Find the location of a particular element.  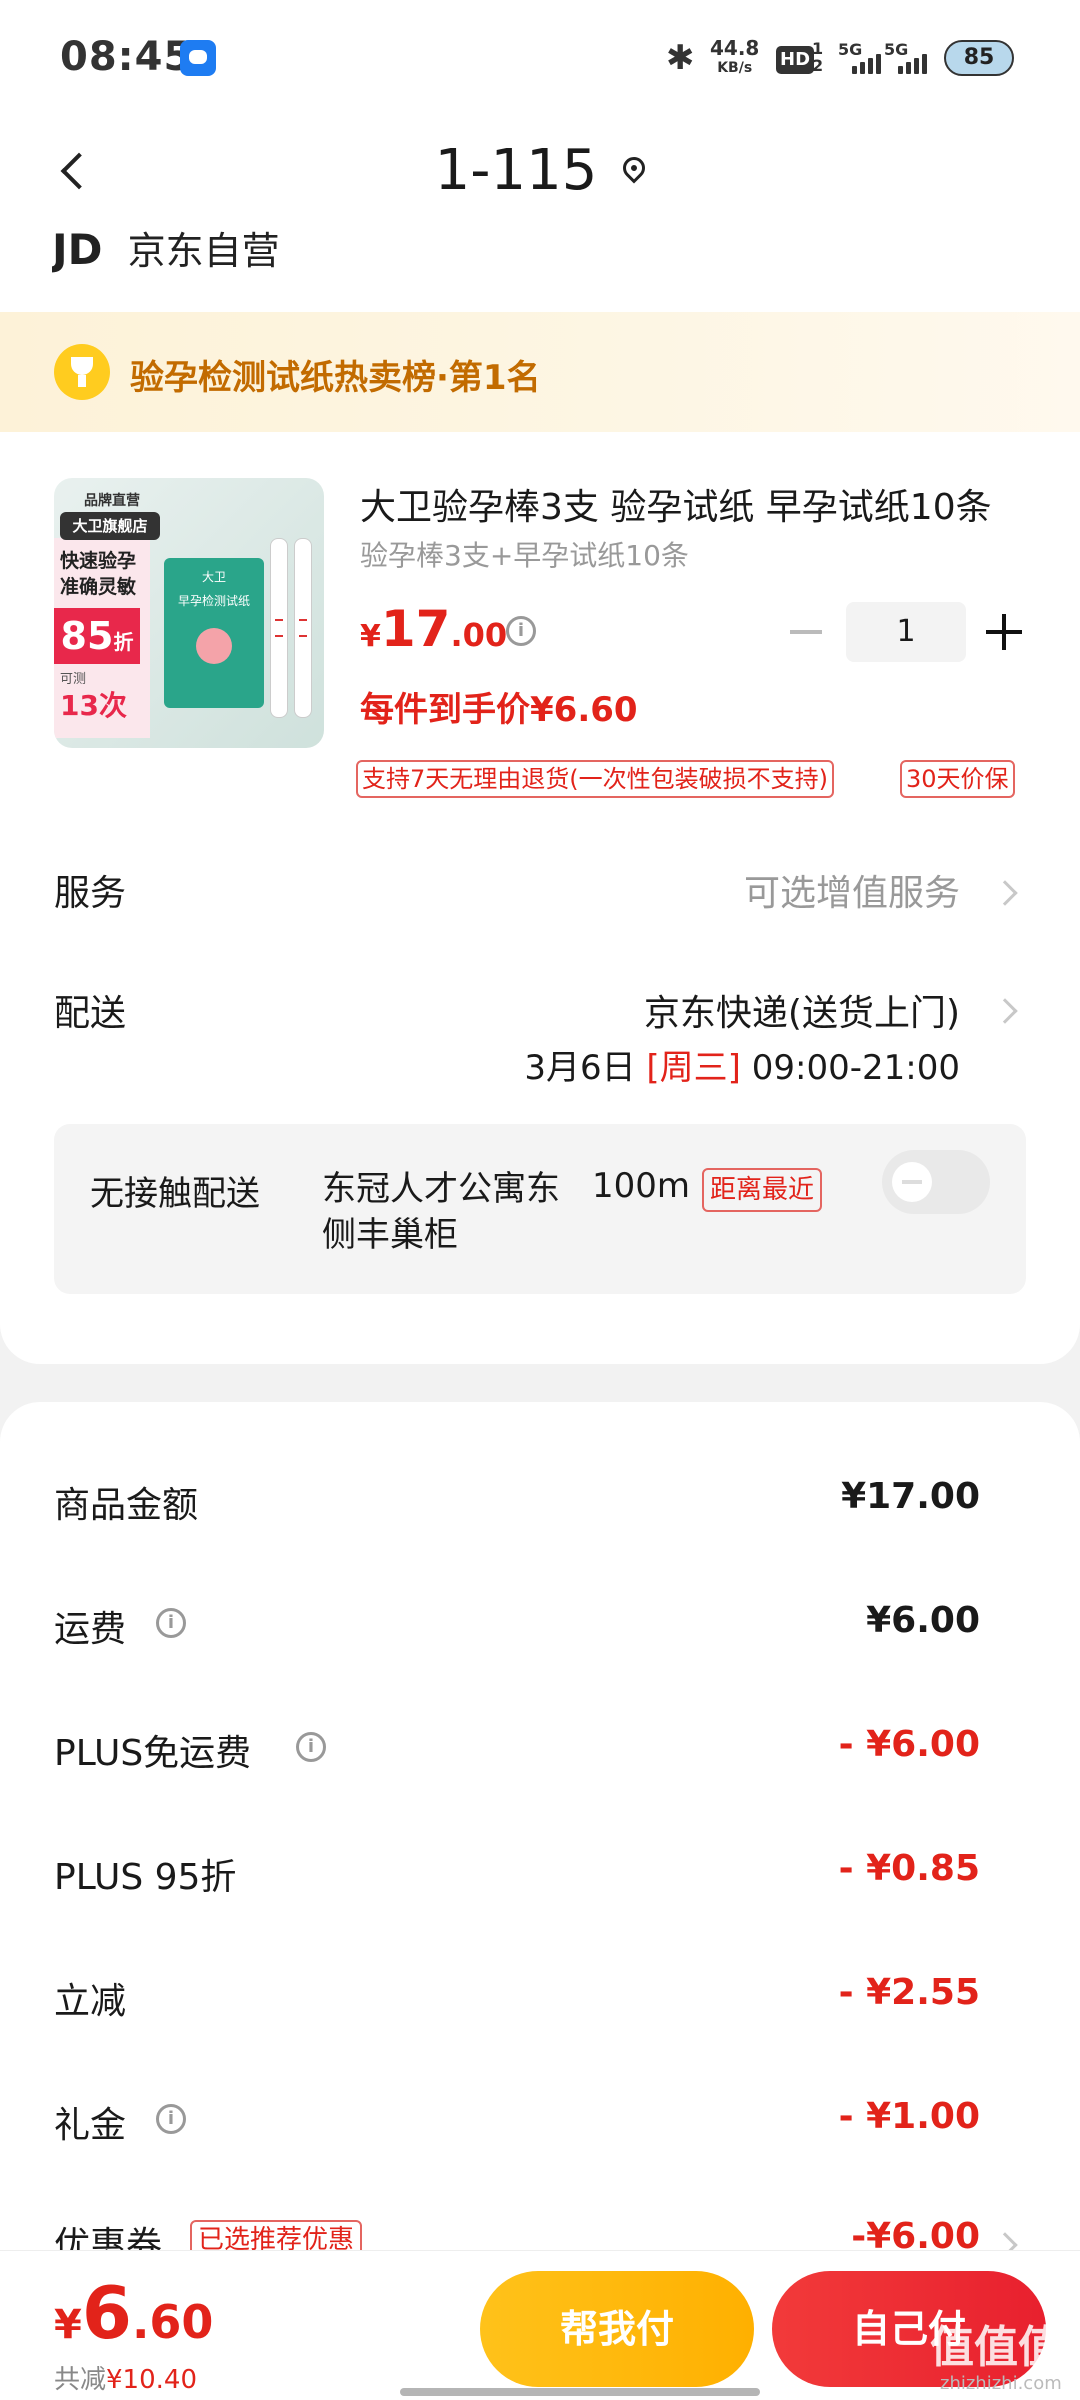

delivery-date: 3月6日 is located at coordinates (580, 1068).